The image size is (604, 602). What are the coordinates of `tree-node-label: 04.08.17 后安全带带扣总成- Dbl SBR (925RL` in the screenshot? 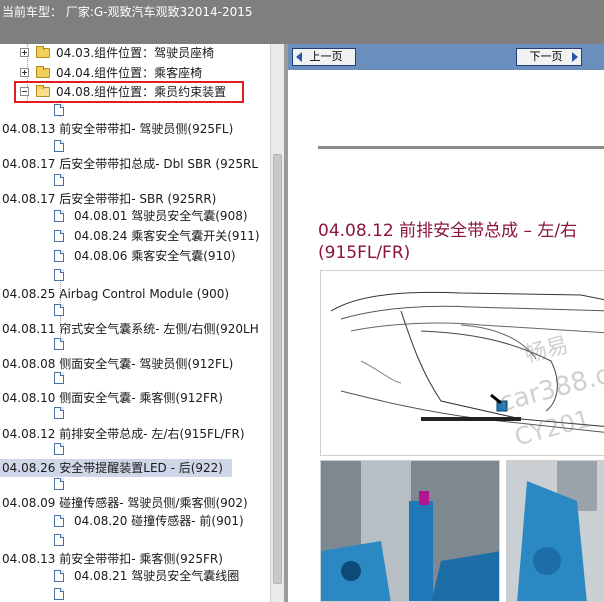 It's located at (130, 164).